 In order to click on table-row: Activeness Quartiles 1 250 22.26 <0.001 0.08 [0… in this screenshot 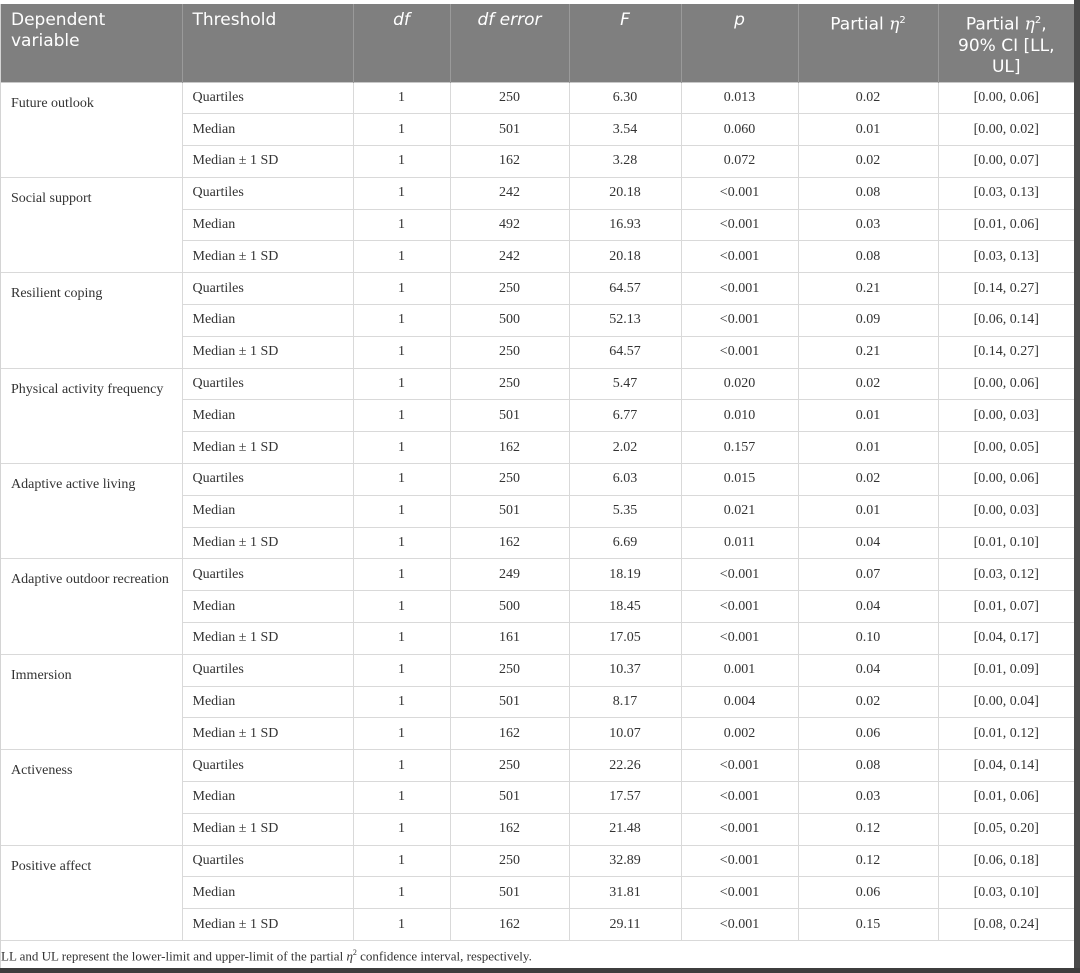, I will do `click(537, 797)`.